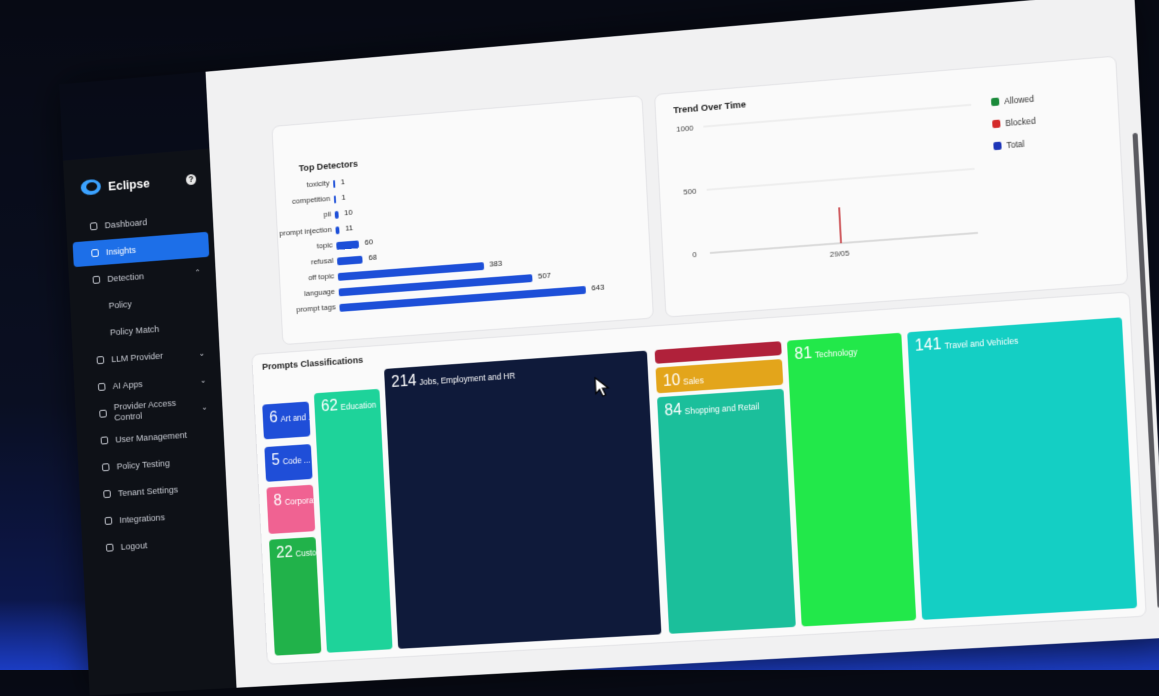  What do you see at coordinates (851, 480) in the screenshot?
I see `treemap-tile: 81 Technology` at bounding box center [851, 480].